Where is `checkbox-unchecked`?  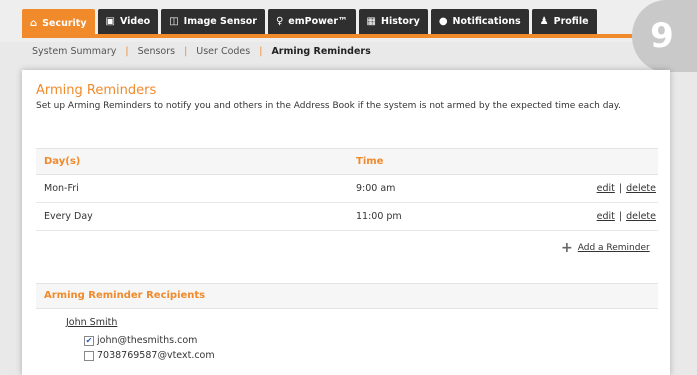 checkbox-unchecked is located at coordinates (89, 355).